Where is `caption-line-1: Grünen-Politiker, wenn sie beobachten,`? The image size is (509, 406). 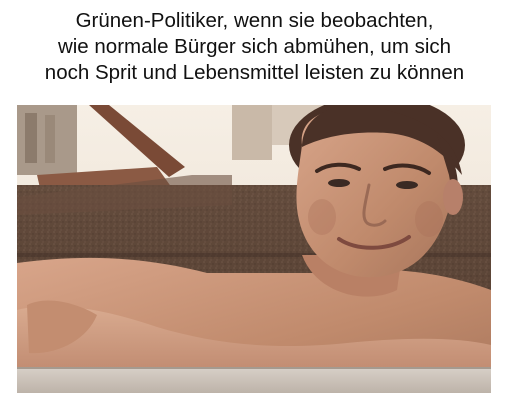 caption-line-1: Grünen-Politiker, wenn sie beobachten, is located at coordinates (254, 20).